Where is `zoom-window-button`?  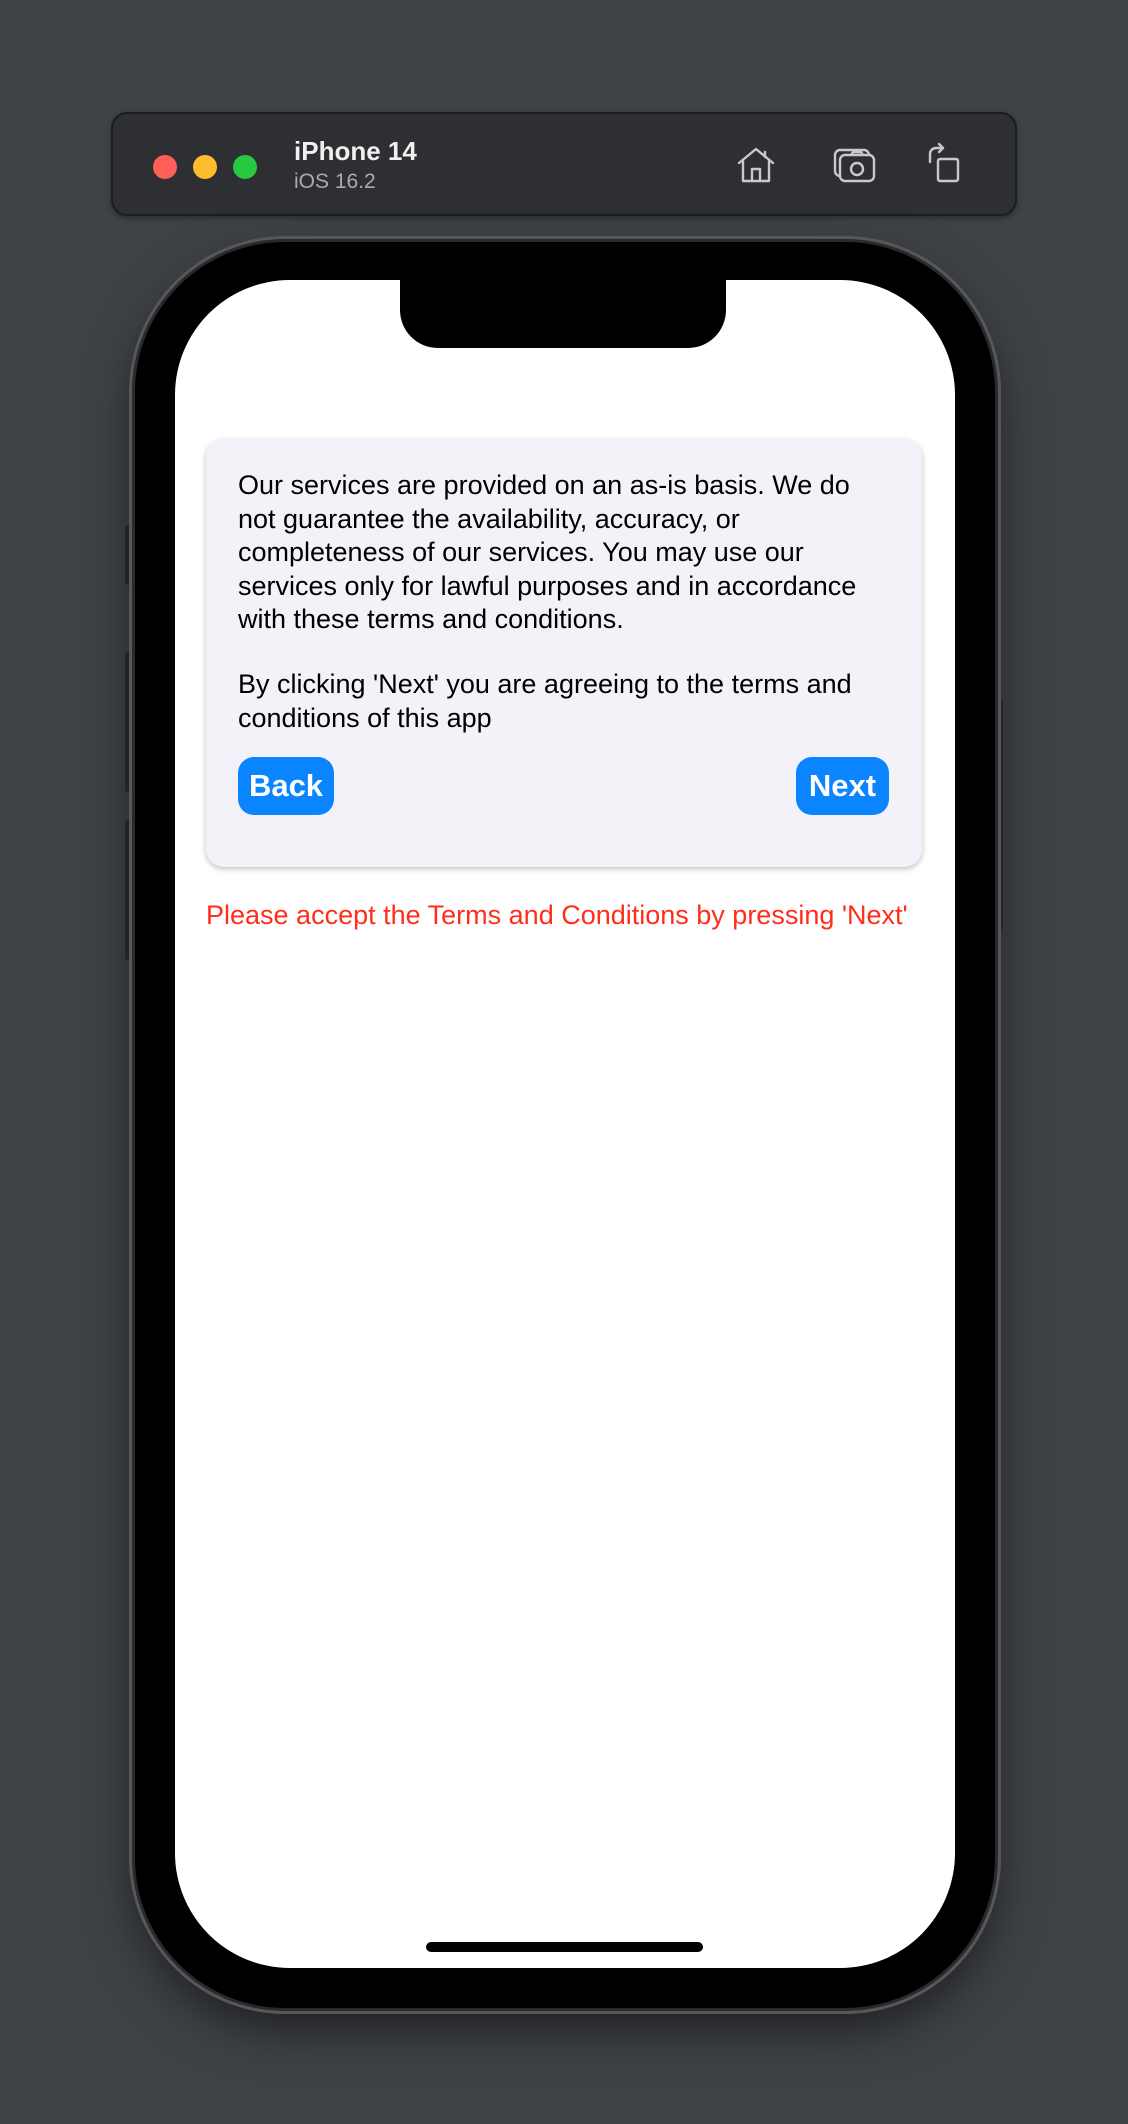 zoom-window-button is located at coordinates (245, 167).